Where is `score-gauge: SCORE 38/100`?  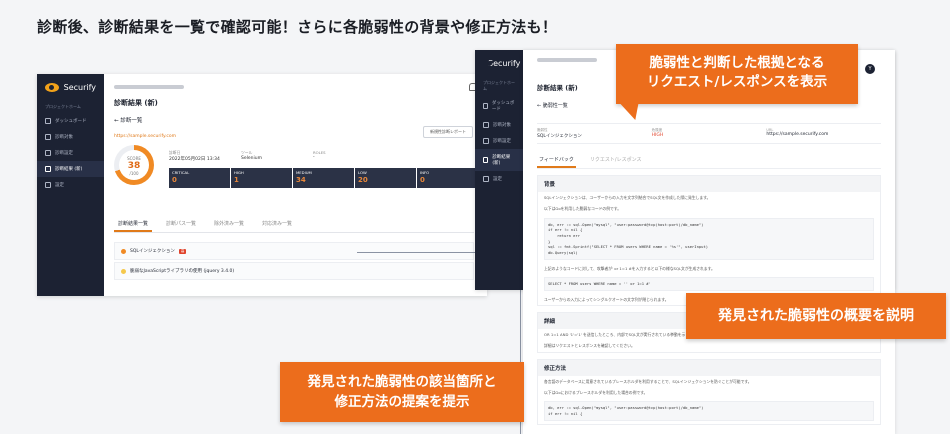
score-gauge: SCORE 38/100 is located at coordinates (134, 165).